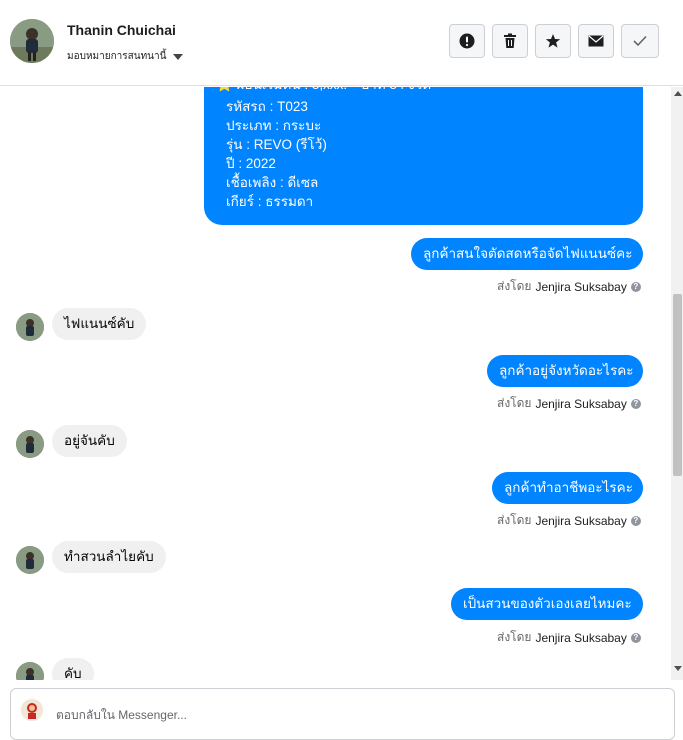 This screenshot has width=683, height=740. I want to click on card-line-installment: ⭐ ผ่อนเริ่มต้น : 8,xxx.-* บาท 84 งวด, so click(323, 91).